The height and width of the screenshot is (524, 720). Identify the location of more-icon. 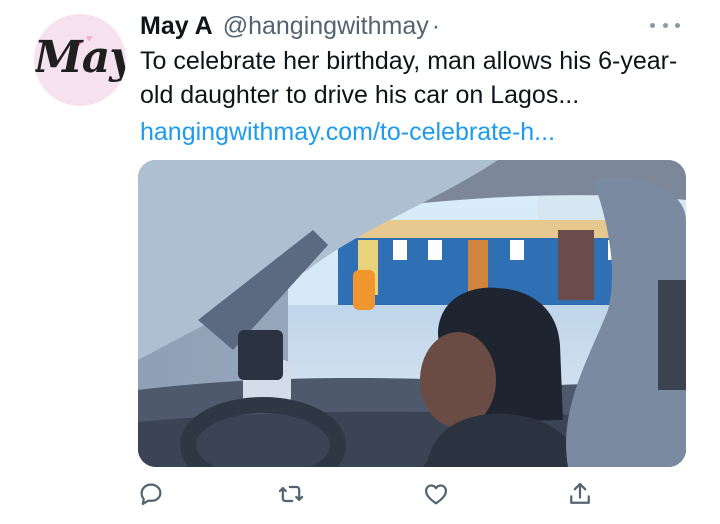
(665, 25).